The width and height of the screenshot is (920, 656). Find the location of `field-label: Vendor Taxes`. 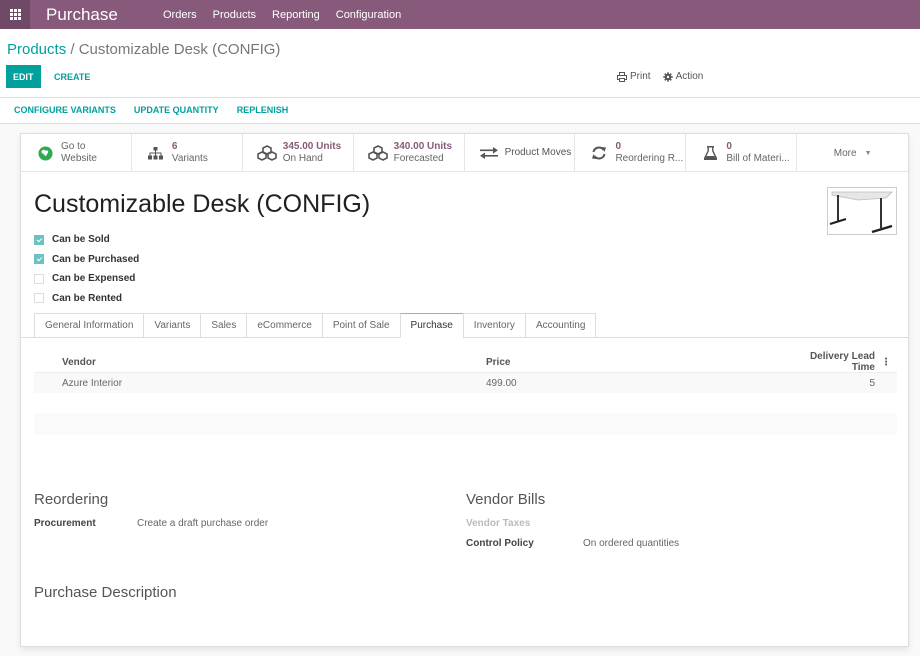

field-label: Vendor Taxes is located at coordinates (498, 523).